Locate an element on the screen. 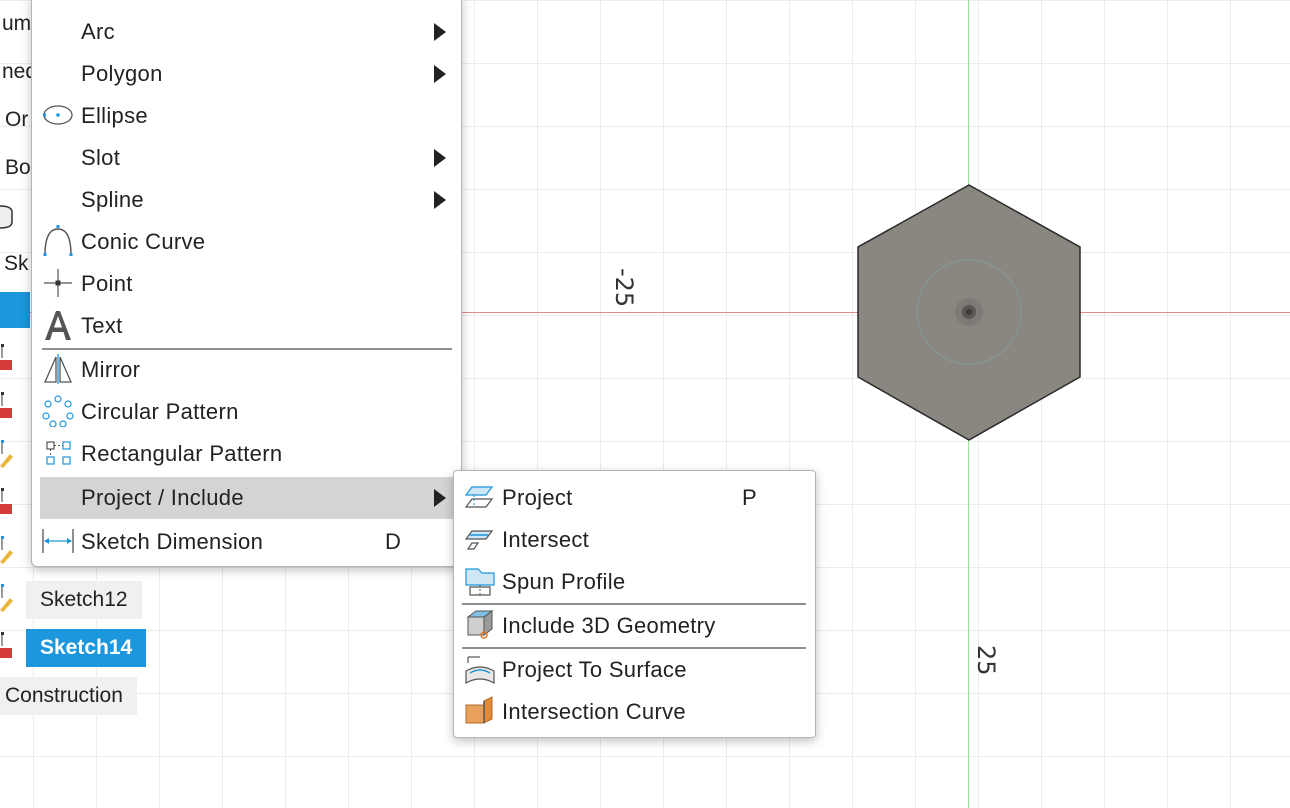 This screenshot has height=808, width=1290. menu-item-label: Arc is located at coordinates (98, 31).